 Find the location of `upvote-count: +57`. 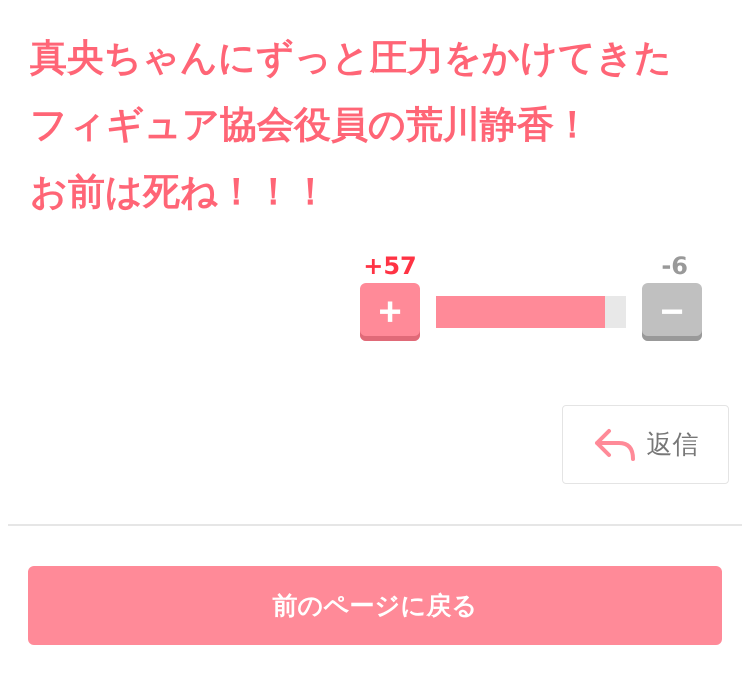

upvote-count: +57 is located at coordinates (390, 266).